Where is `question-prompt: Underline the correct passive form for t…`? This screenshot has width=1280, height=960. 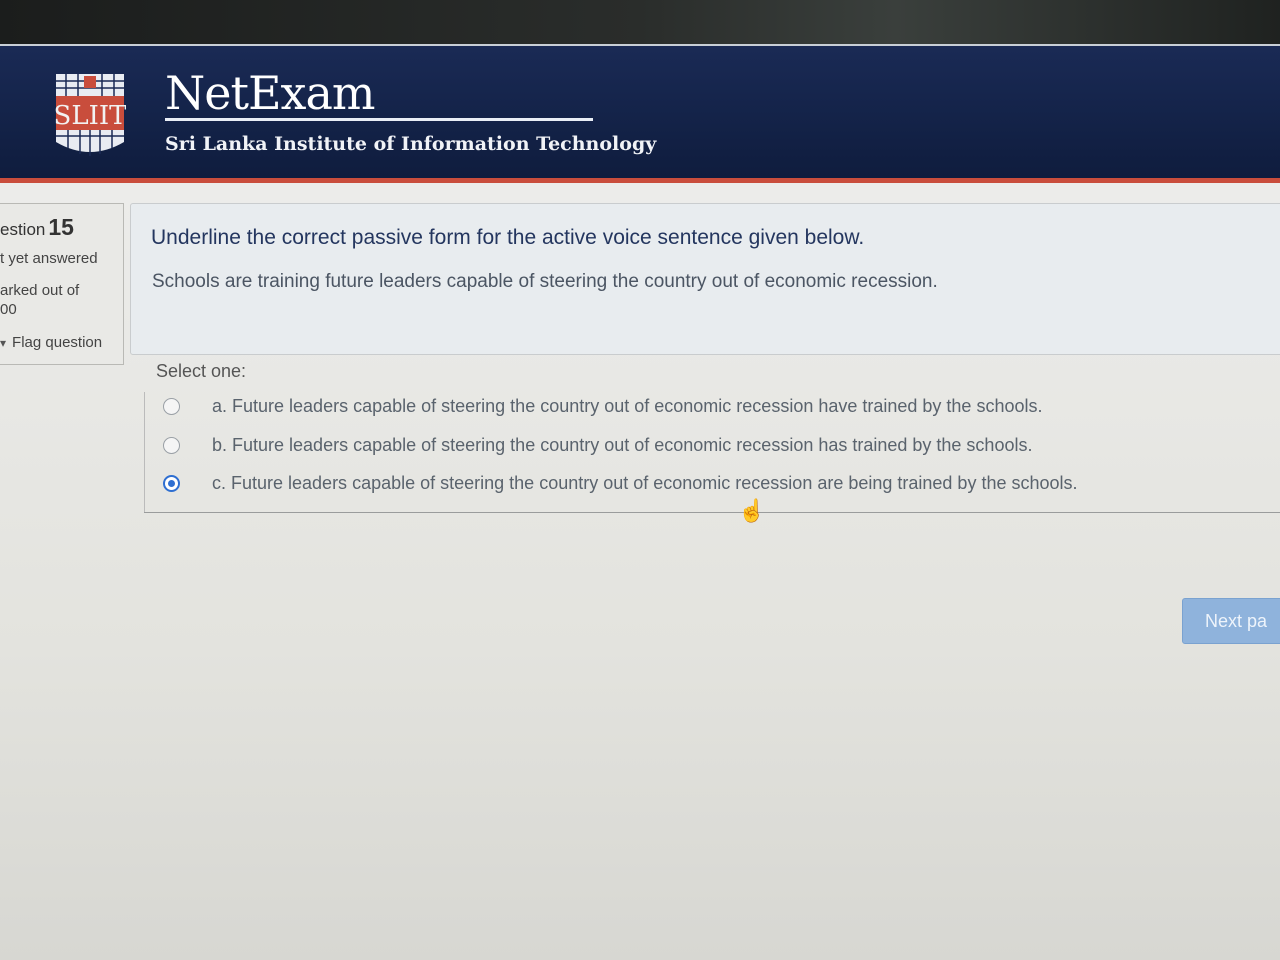 question-prompt: Underline the correct passive form for t… is located at coordinates (508, 237).